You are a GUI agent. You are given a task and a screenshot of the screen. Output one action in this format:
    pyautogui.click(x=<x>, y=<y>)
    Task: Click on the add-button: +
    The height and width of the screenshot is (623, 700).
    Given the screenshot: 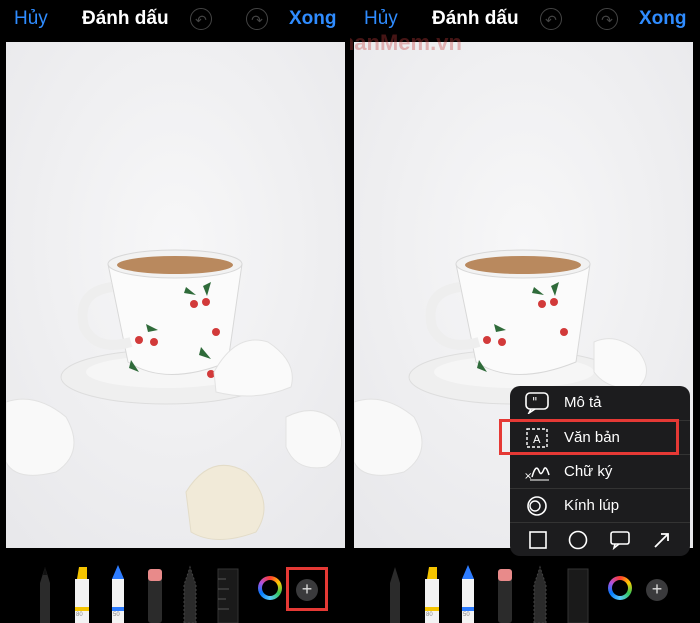 What is the action you would take?
    pyautogui.click(x=657, y=590)
    